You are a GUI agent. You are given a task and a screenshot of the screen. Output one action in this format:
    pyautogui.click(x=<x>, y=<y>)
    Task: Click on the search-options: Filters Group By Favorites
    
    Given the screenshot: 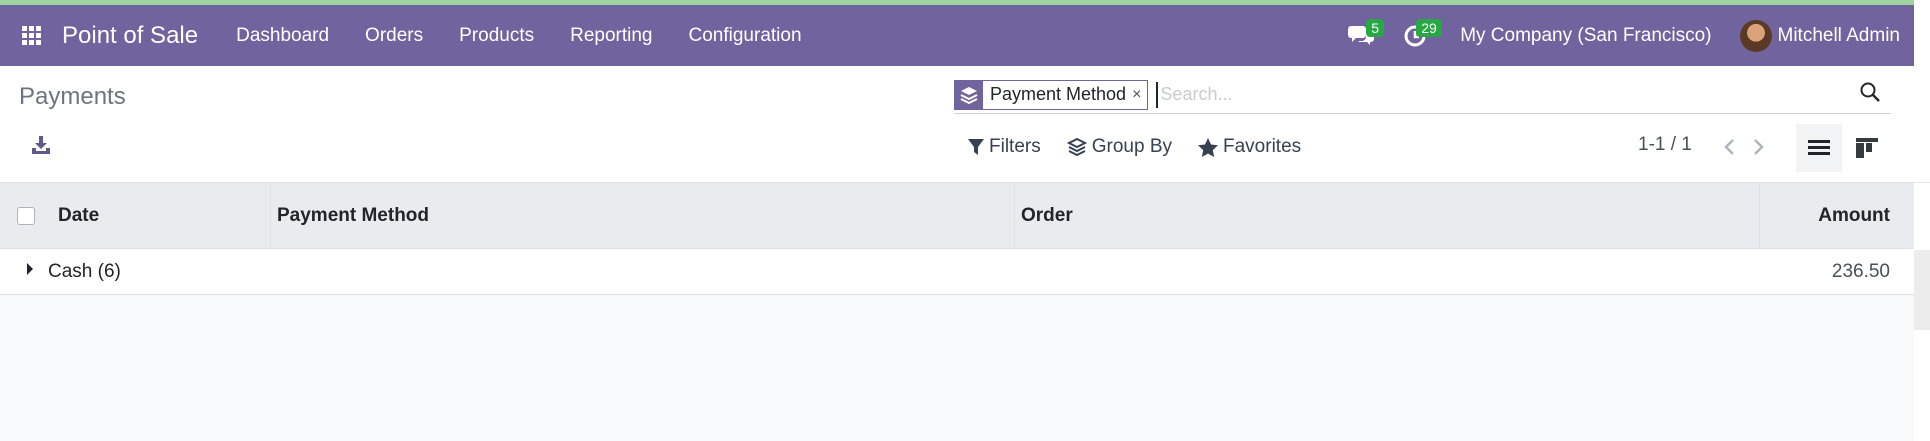 What is the action you would take?
    pyautogui.click(x=1147, y=147)
    